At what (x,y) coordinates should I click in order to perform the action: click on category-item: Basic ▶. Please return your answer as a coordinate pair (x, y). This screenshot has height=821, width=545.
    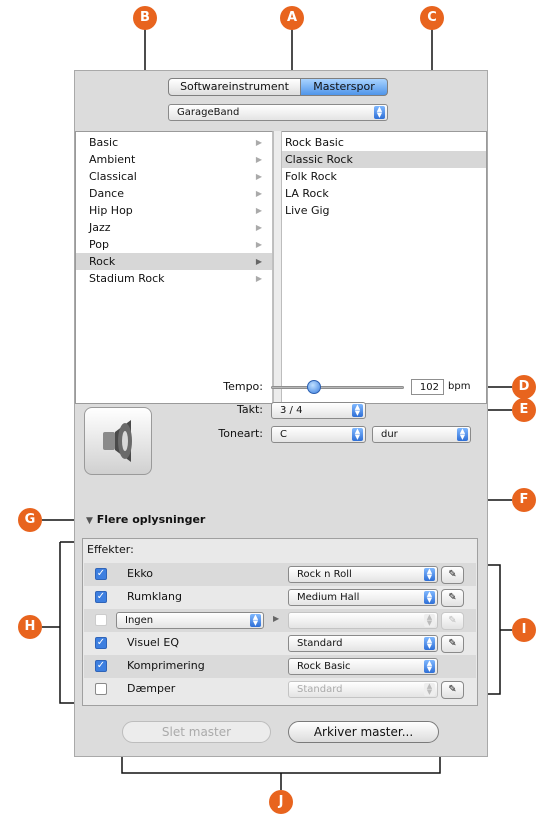
    Looking at the image, I should click on (174, 142).